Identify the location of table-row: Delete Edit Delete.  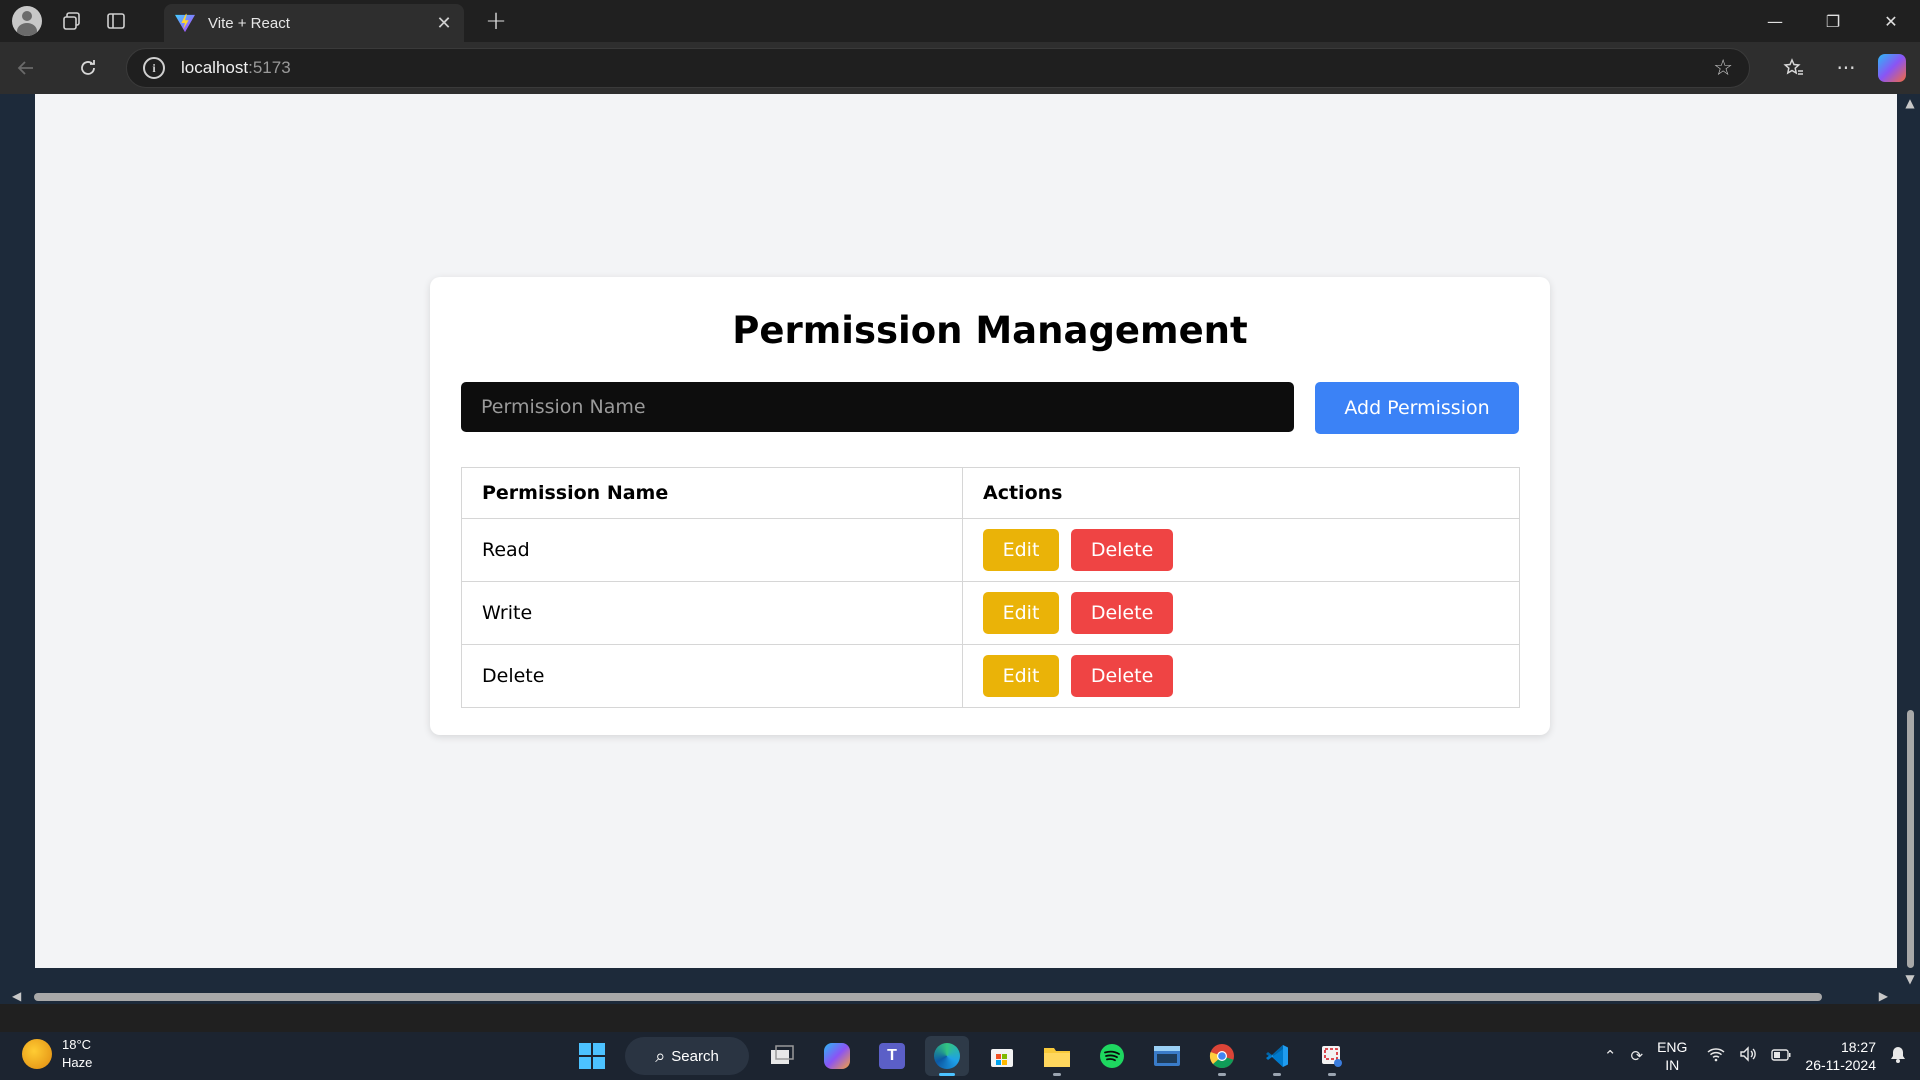
(990, 676).